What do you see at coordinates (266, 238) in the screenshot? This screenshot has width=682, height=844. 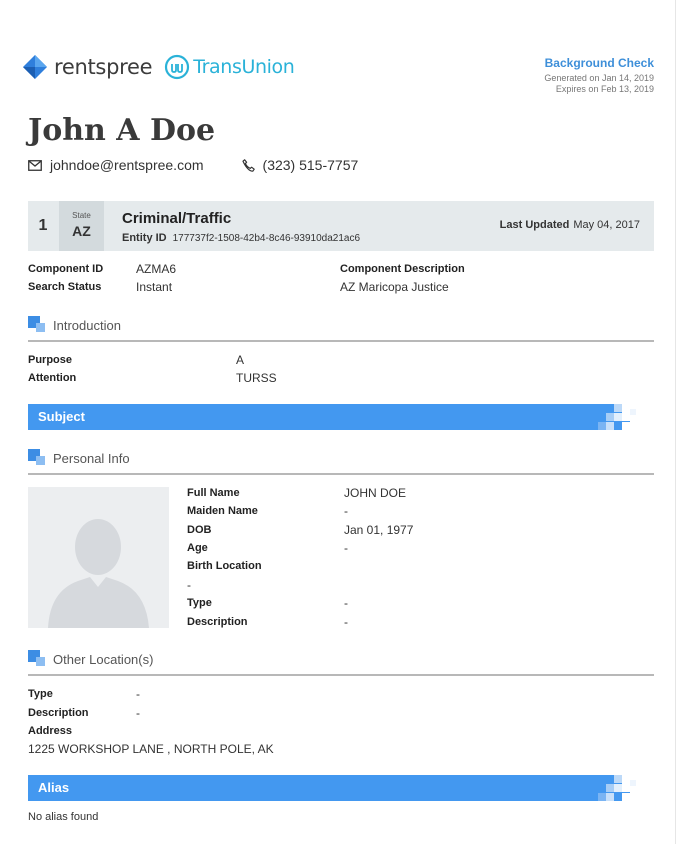 I see `entity-id-value: 177737f2-1508-42b4-8c46-93910da21ac6` at bounding box center [266, 238].